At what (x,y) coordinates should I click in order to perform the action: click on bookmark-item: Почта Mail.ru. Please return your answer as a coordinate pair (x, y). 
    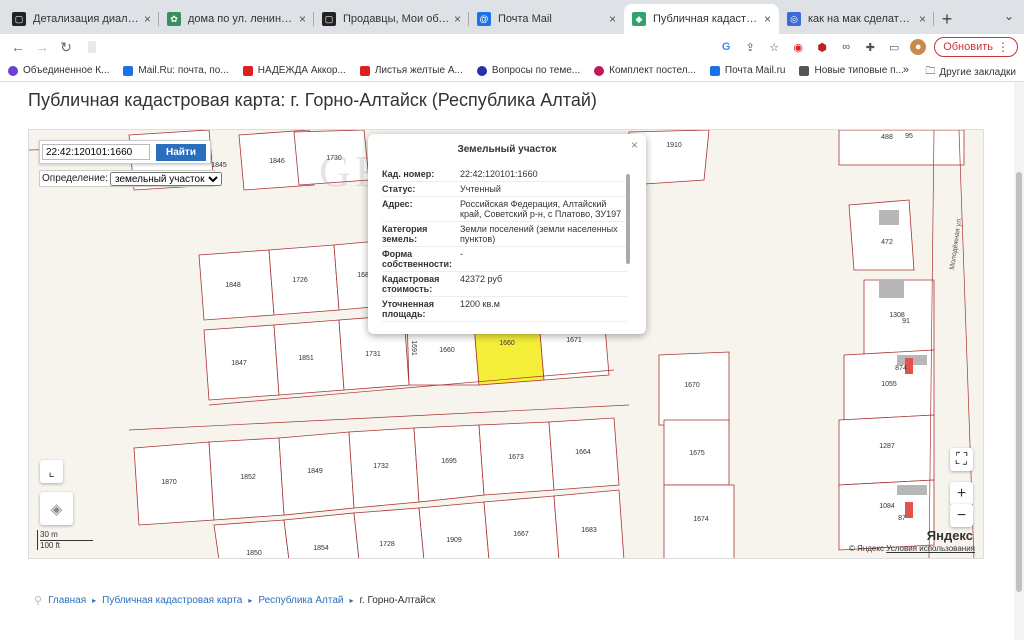
    Looking at the image, I should click on (747, 70).